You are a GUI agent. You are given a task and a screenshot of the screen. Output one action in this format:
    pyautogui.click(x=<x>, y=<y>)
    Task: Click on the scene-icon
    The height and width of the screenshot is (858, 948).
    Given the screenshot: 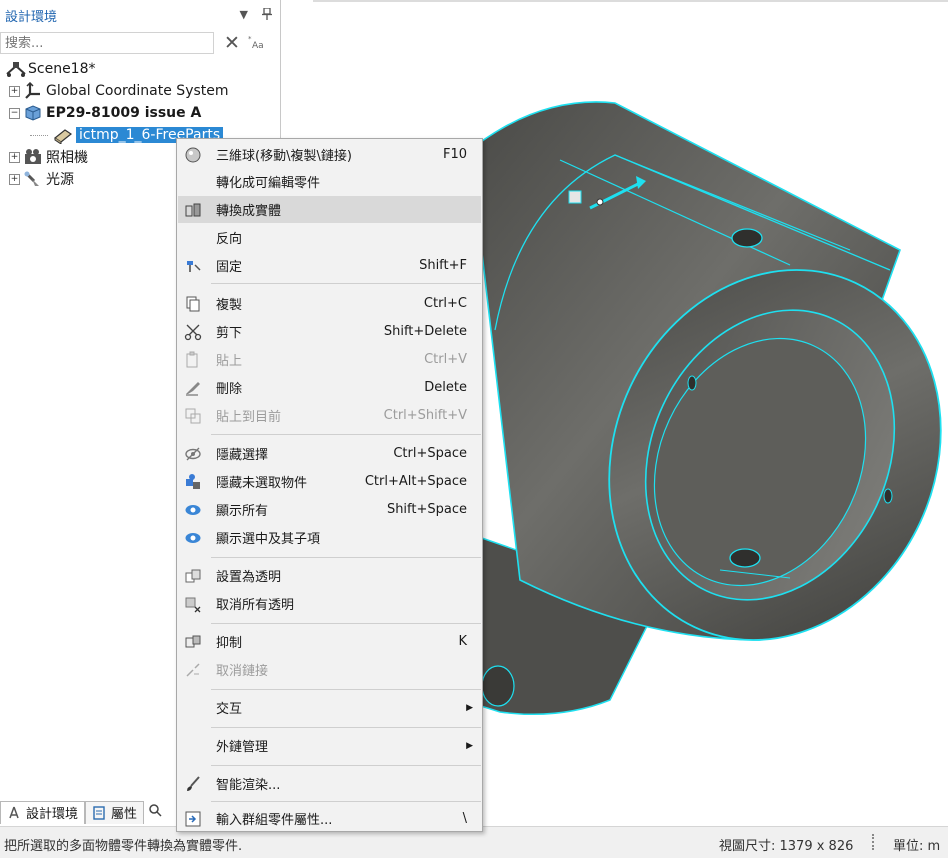 What is the action you would take?
    pyautogui.click(x=15, y=69)
    